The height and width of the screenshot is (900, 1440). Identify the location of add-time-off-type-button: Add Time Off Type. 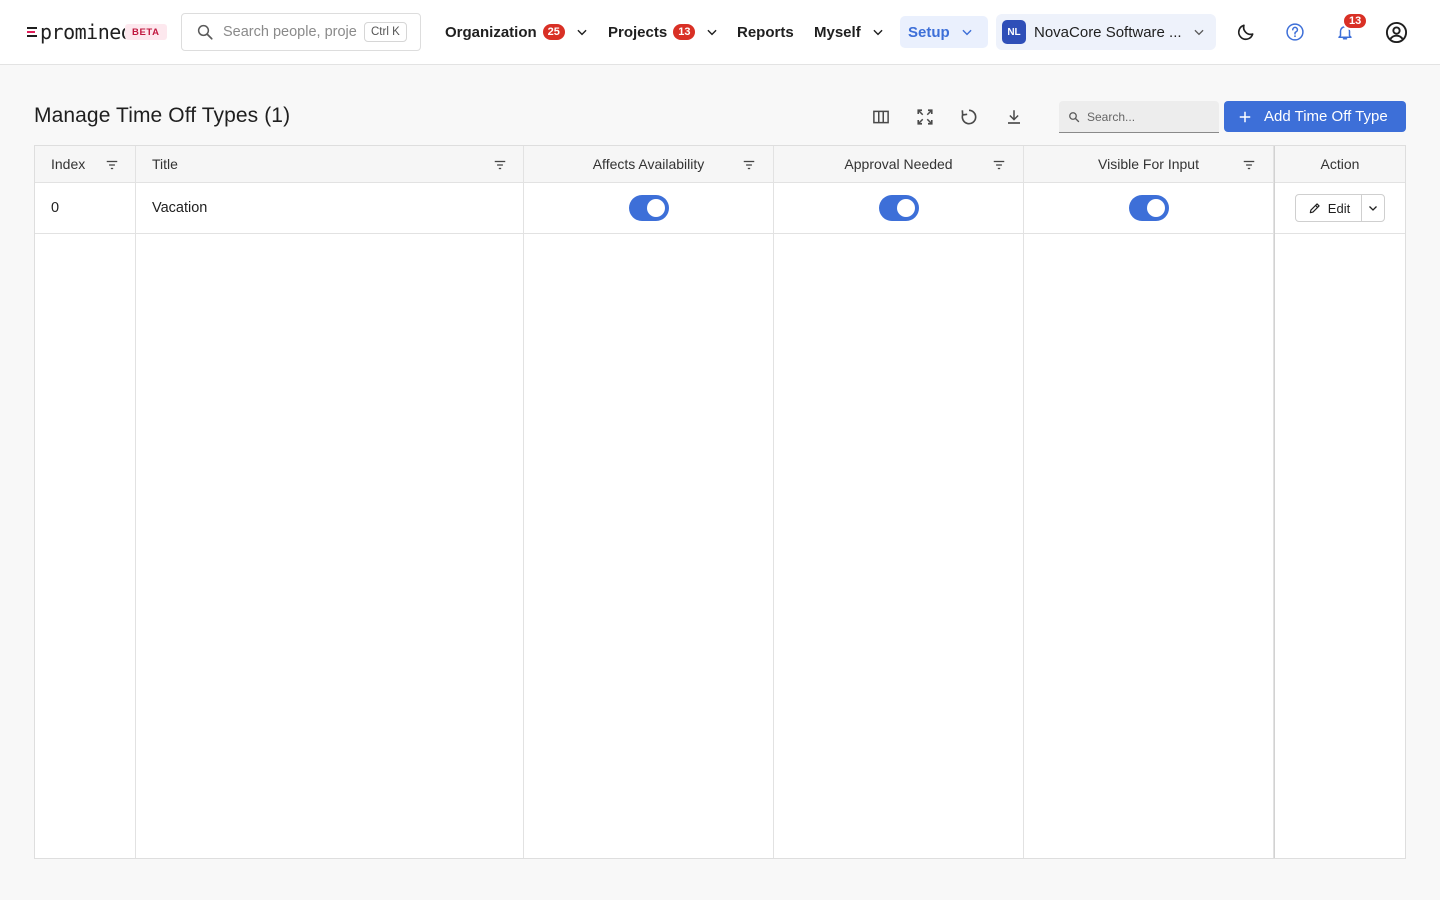
(1315, 116).